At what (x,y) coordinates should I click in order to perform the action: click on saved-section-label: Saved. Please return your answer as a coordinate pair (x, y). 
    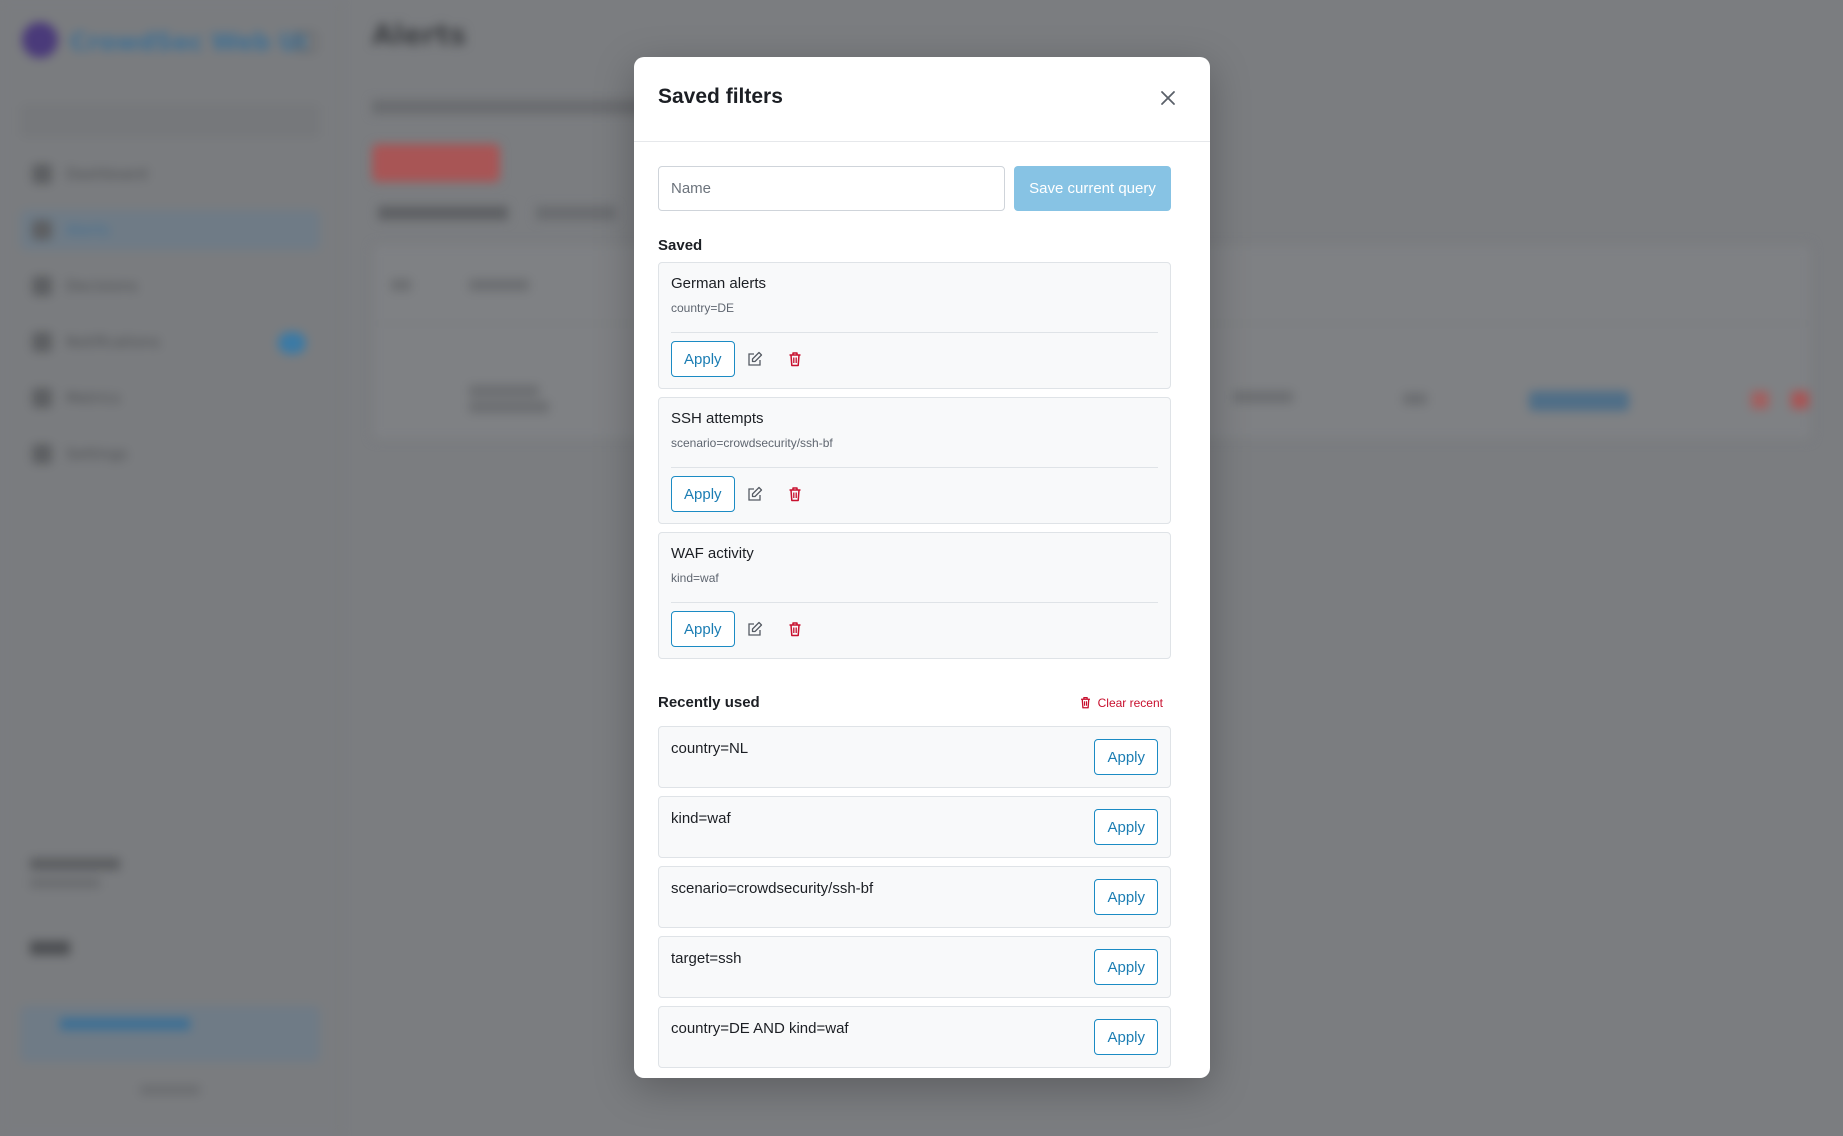
    Looking at the image, I should click on (680, 245).